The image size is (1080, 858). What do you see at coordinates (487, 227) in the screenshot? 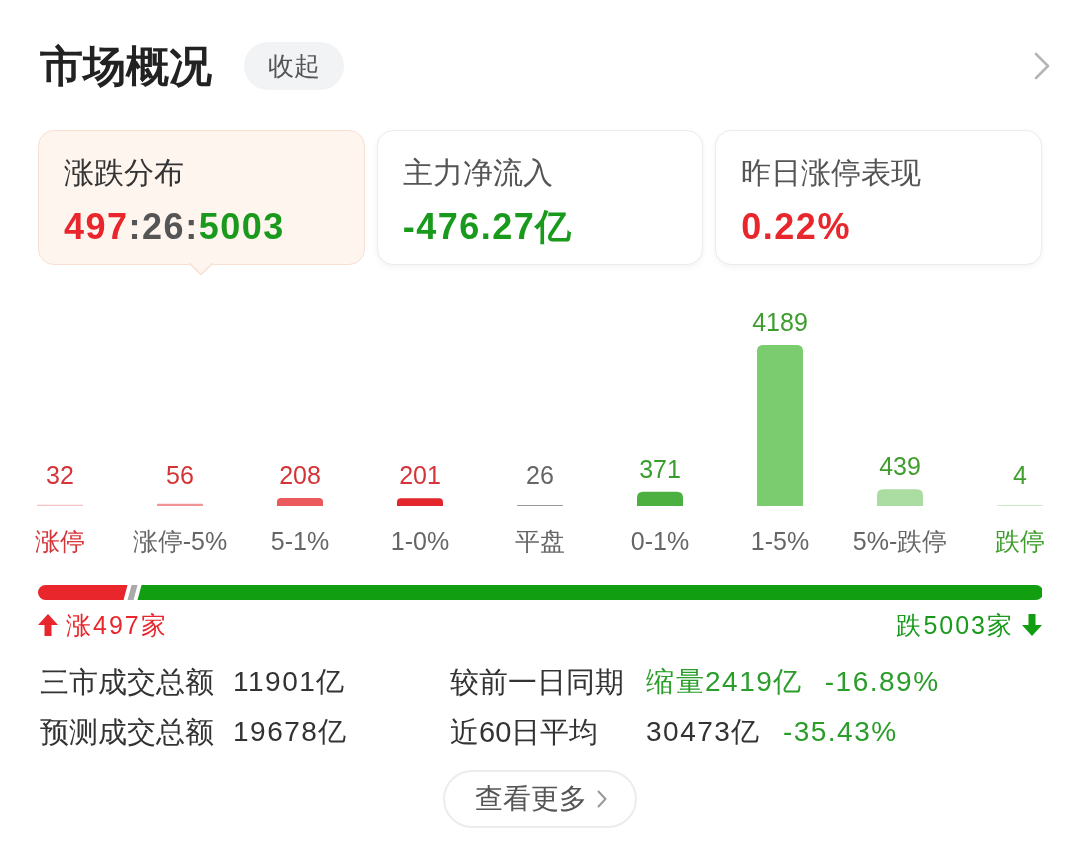
I see `card-value: -476.27亿` at bounding box center [487, 227].